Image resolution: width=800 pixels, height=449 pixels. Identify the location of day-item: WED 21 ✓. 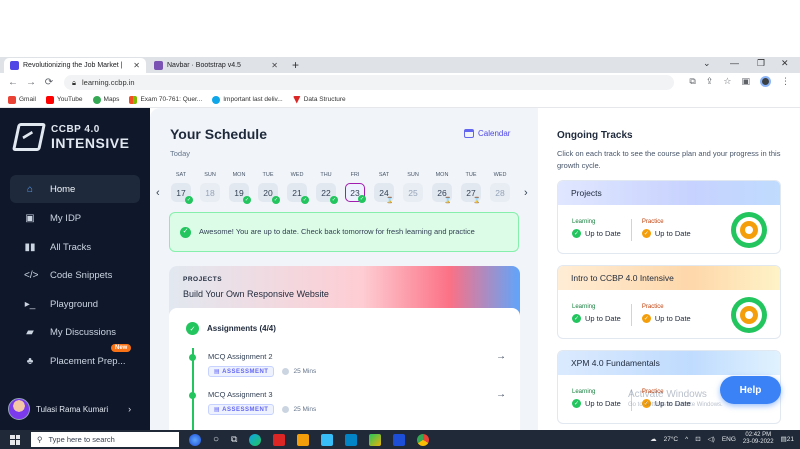
(297, 188).